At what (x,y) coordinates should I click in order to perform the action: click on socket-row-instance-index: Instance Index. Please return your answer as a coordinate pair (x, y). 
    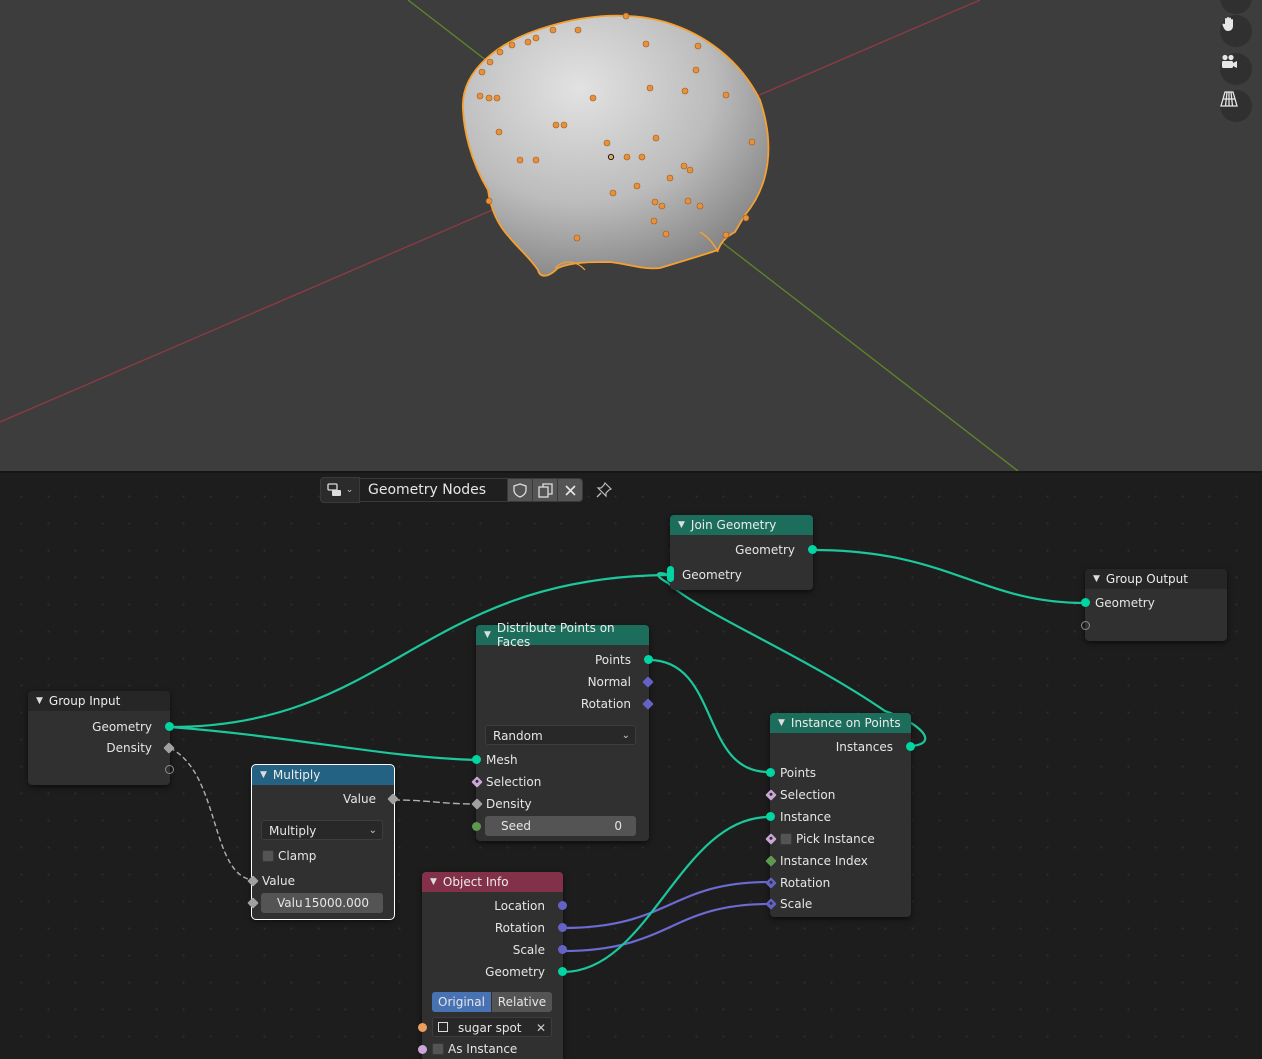
    Looking at the image, I should click on (838, 861).